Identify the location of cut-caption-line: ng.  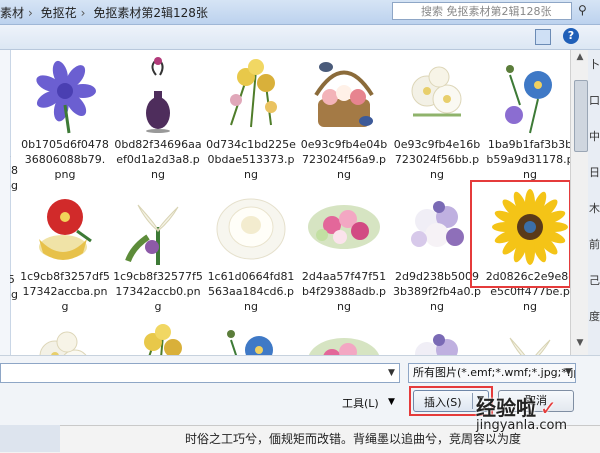
(14, 294).